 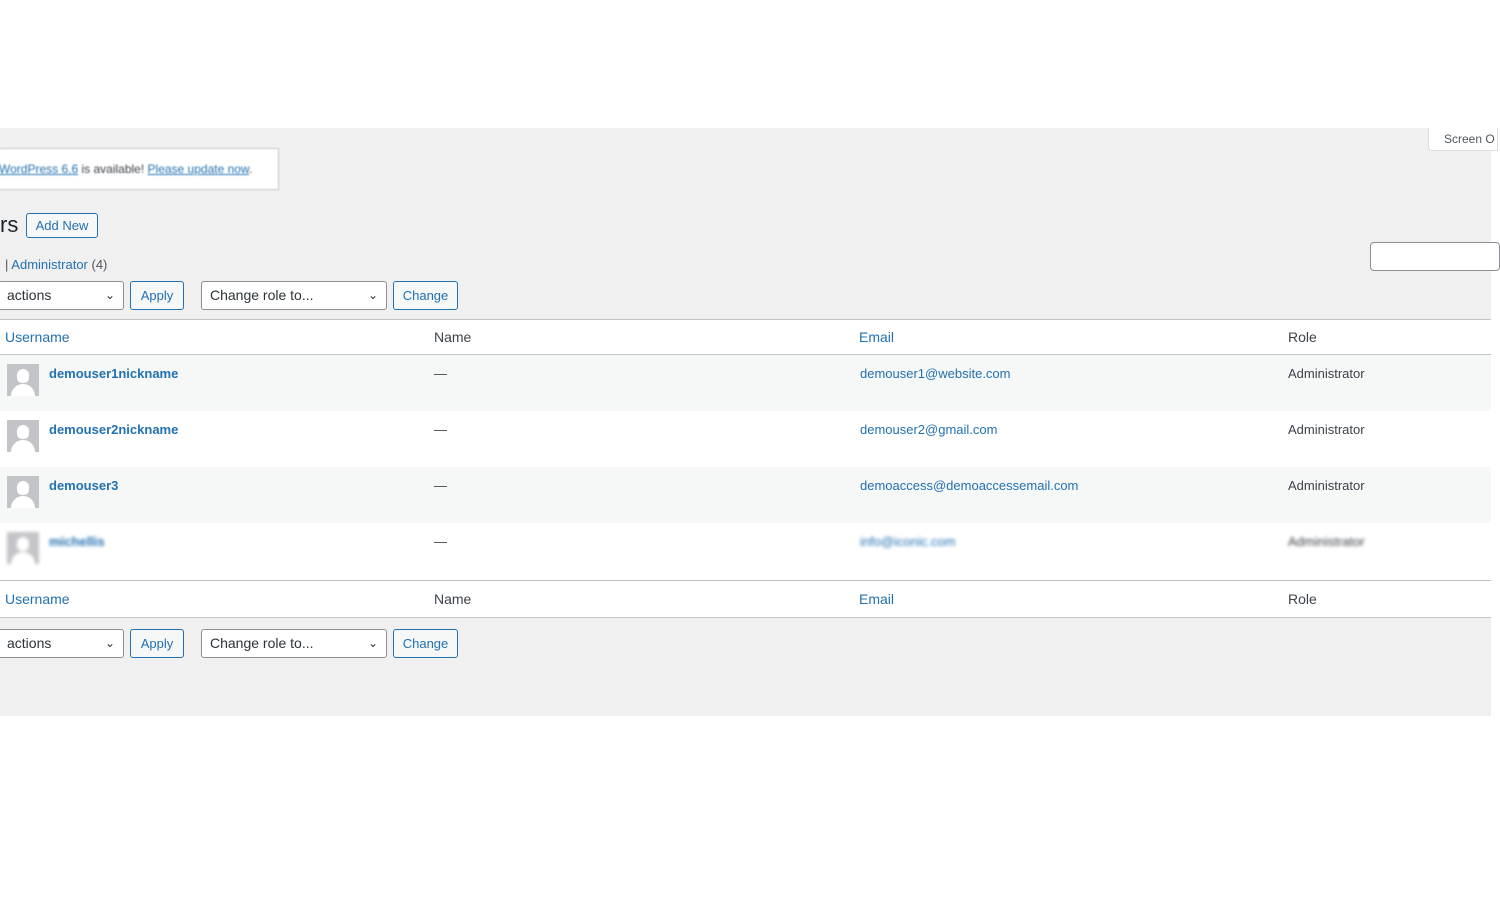 I want to click on filter-administrator-count: (4), so click(x=99, y=264).